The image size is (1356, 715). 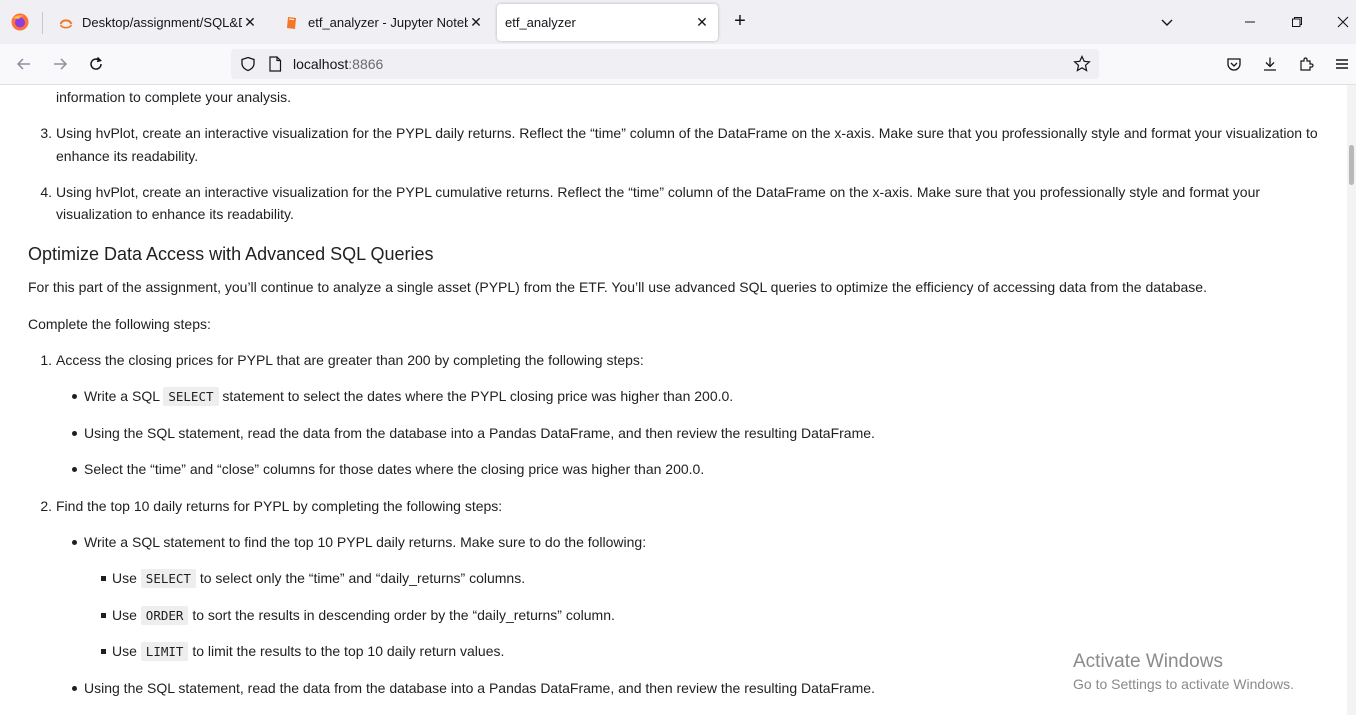 What do you see at coordinates (46, 360) in the screenshot?
I see `list-number: 1.` at bounding box center [46, 360].